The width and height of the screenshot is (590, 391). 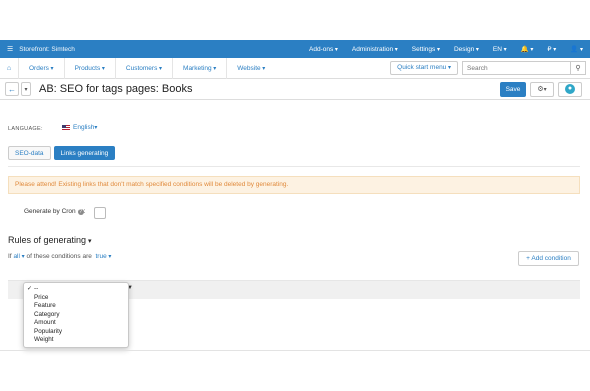 What do you see at coordinates (323, 49) in the screenshot?
I see `addons-menu: Add-ons` at bounding box center [323, 49].